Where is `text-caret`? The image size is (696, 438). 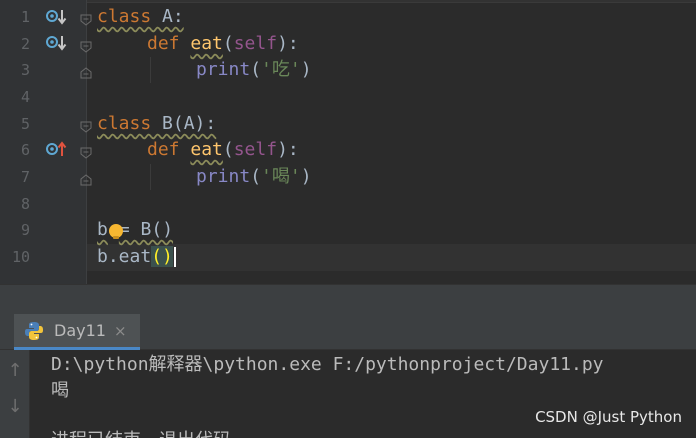
text-caret is located at coordinates (174, 257).